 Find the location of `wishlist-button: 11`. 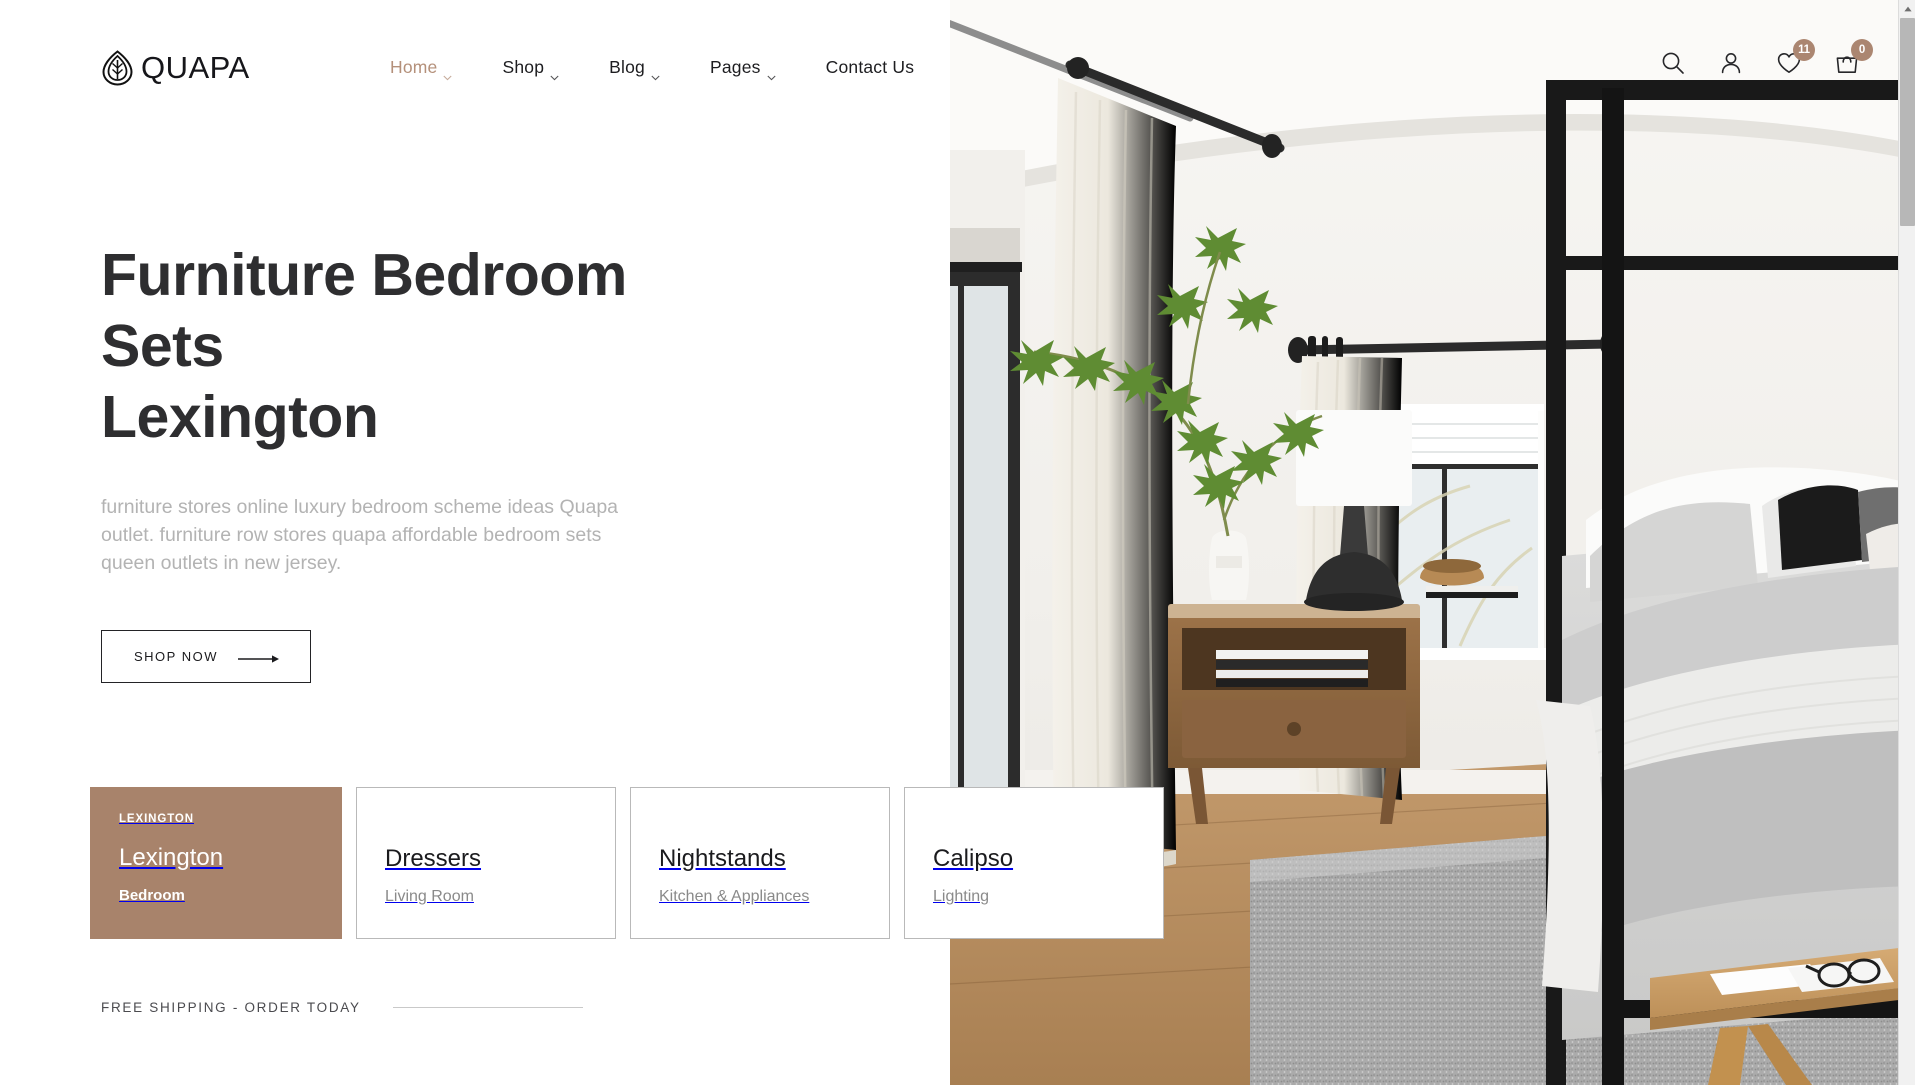

wishlist-button: 11 is located at coordinates (1795, 57).